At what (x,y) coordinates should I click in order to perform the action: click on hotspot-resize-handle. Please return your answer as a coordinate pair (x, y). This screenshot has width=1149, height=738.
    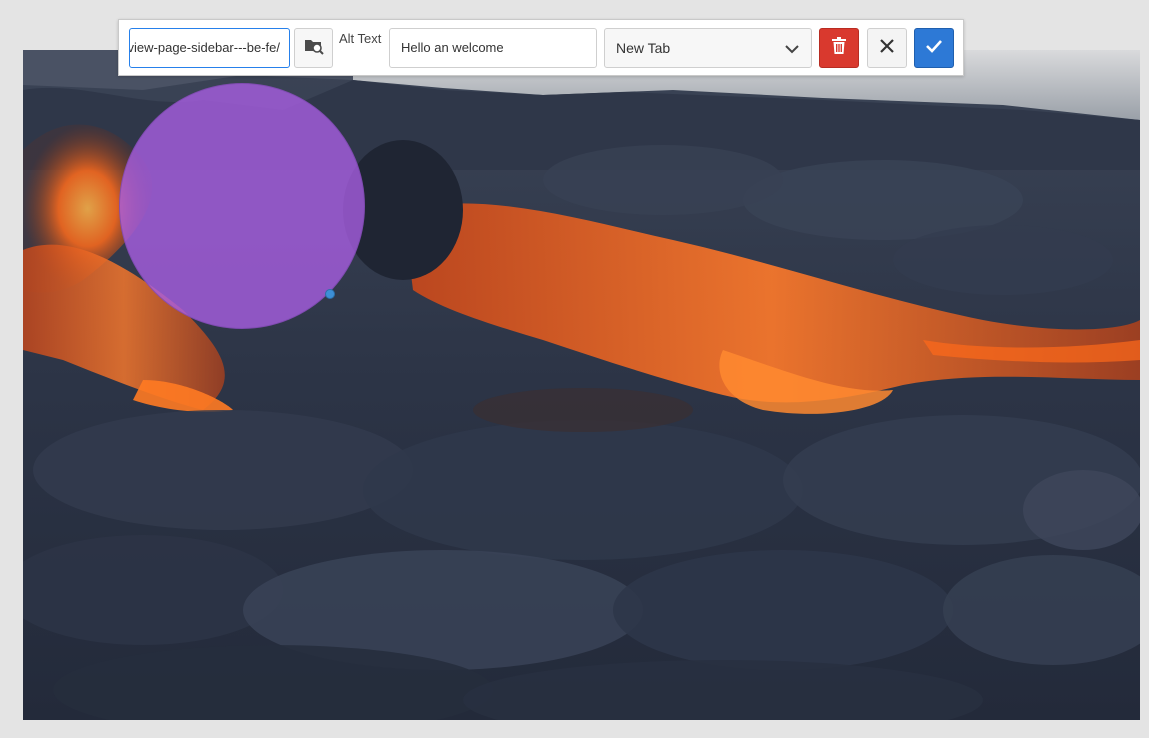
    Looking at the image, I should click on (330, 294).